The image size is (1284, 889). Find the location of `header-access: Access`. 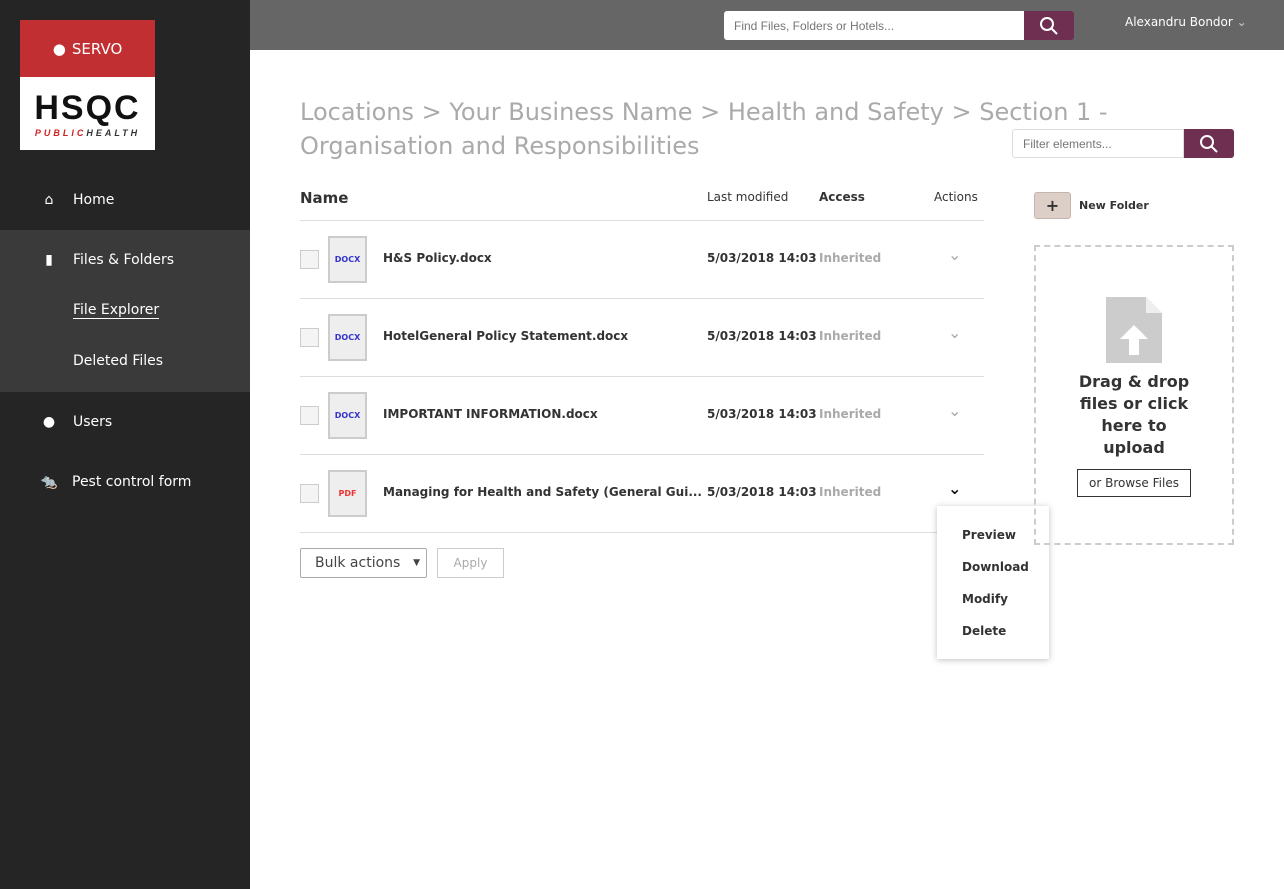

header-access: Access is located at coordinates (842, 197).